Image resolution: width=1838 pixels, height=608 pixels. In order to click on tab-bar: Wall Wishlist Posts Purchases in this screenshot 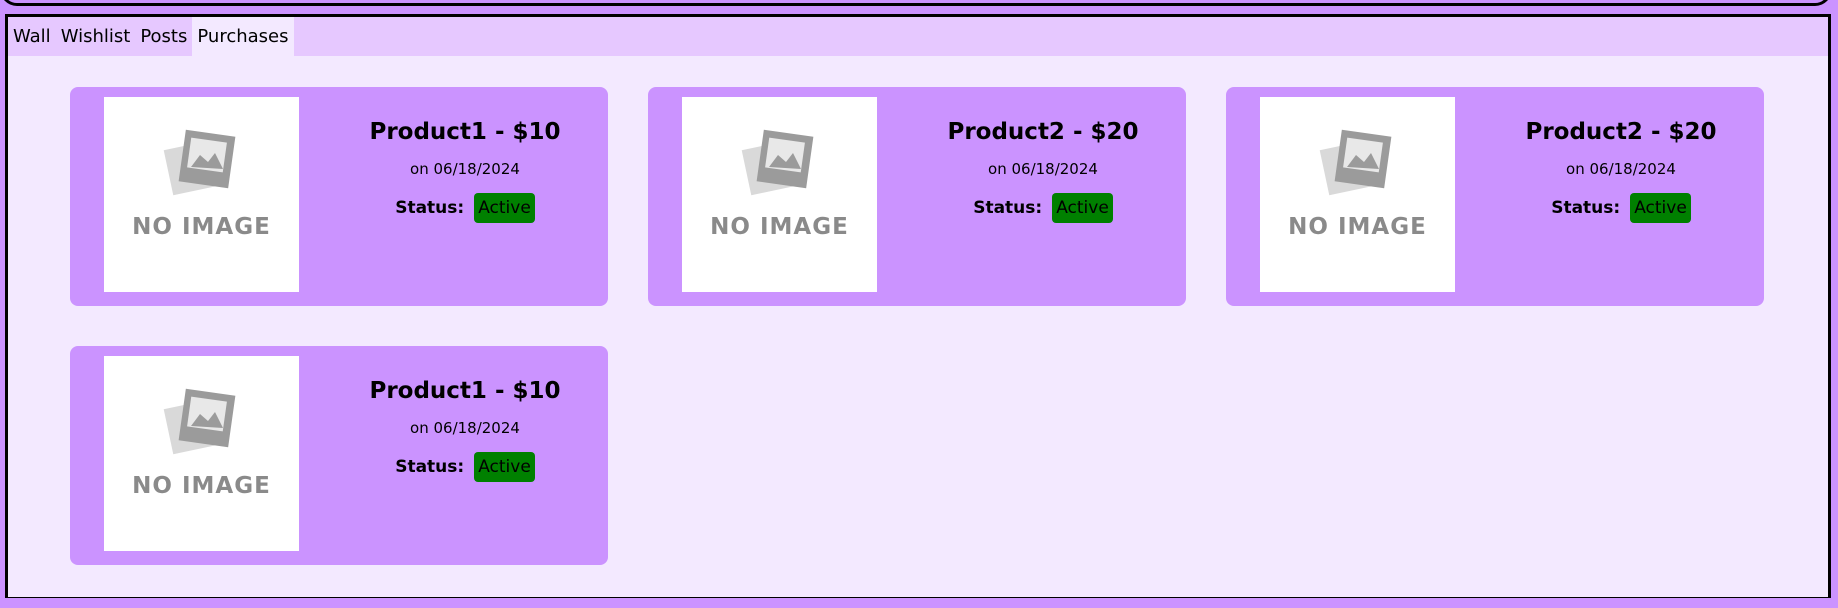, I will do `click(918, 36)`.